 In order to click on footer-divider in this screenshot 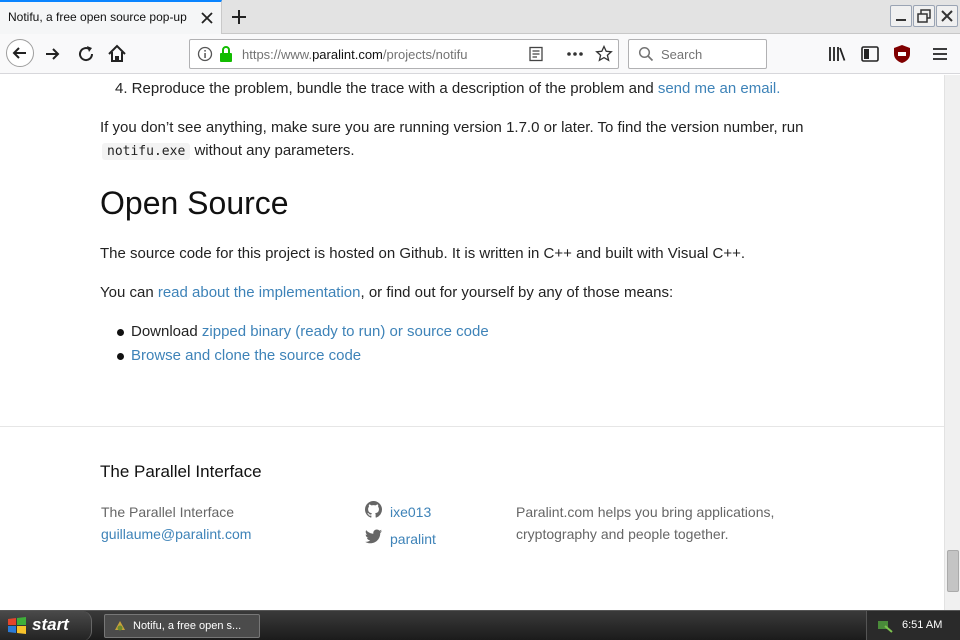, I will do `click(472, 426)`.